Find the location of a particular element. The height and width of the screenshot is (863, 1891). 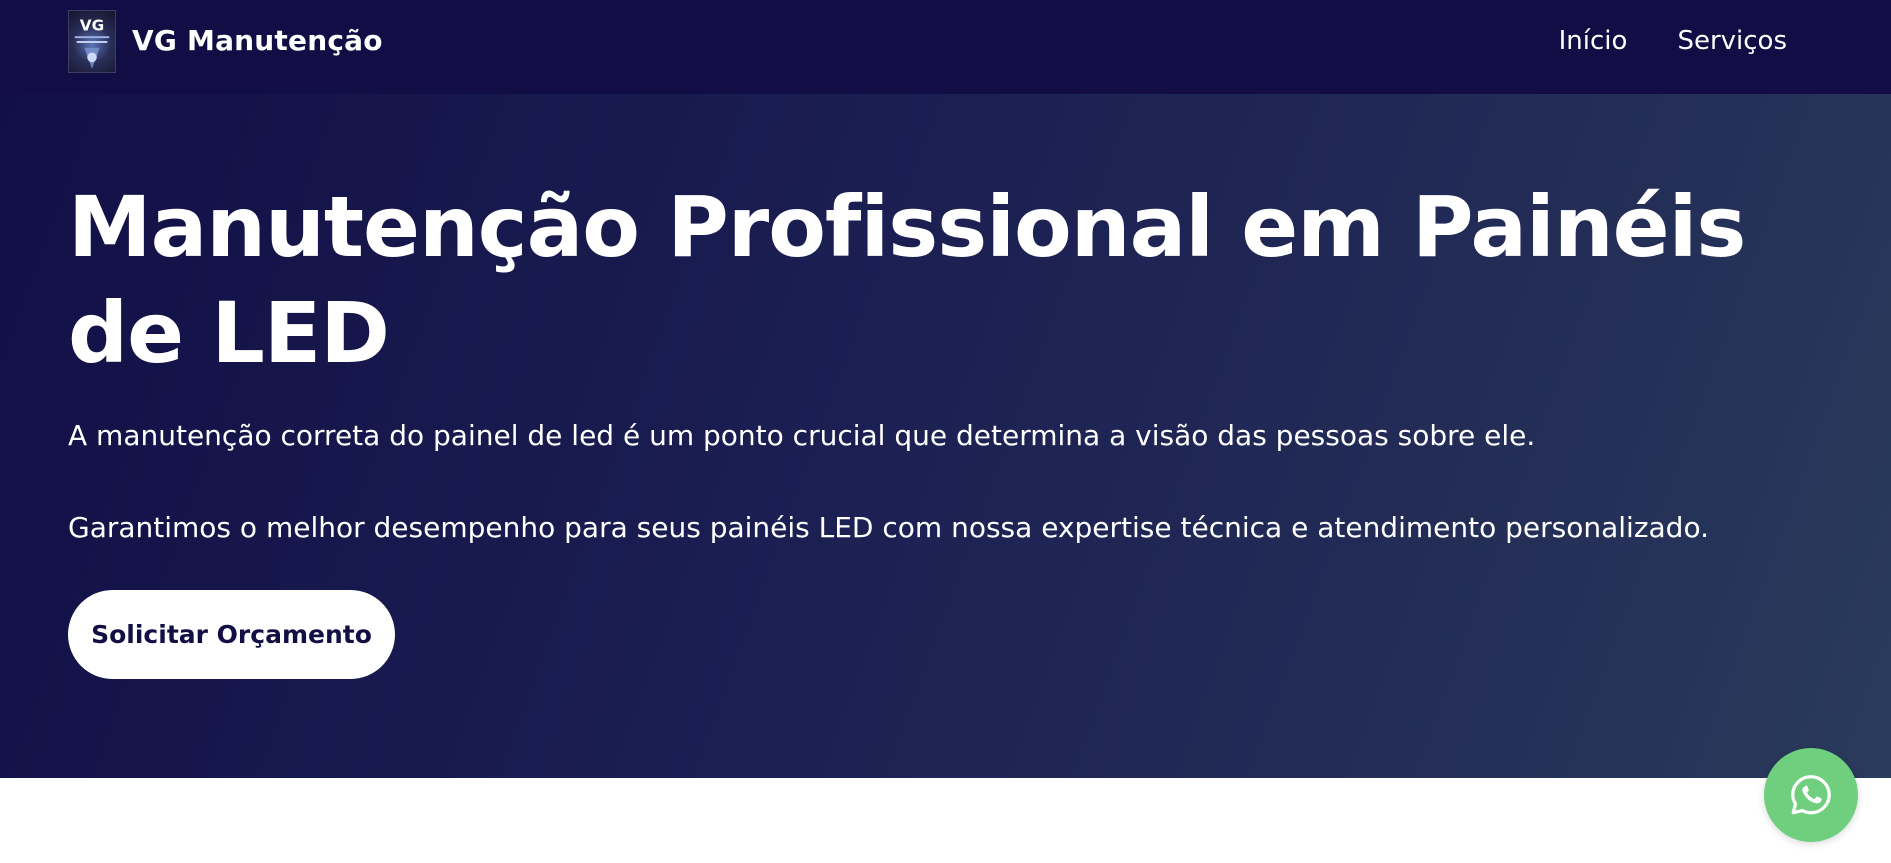

brand-name: VG Manutenção is located at coordinates (257, 40).